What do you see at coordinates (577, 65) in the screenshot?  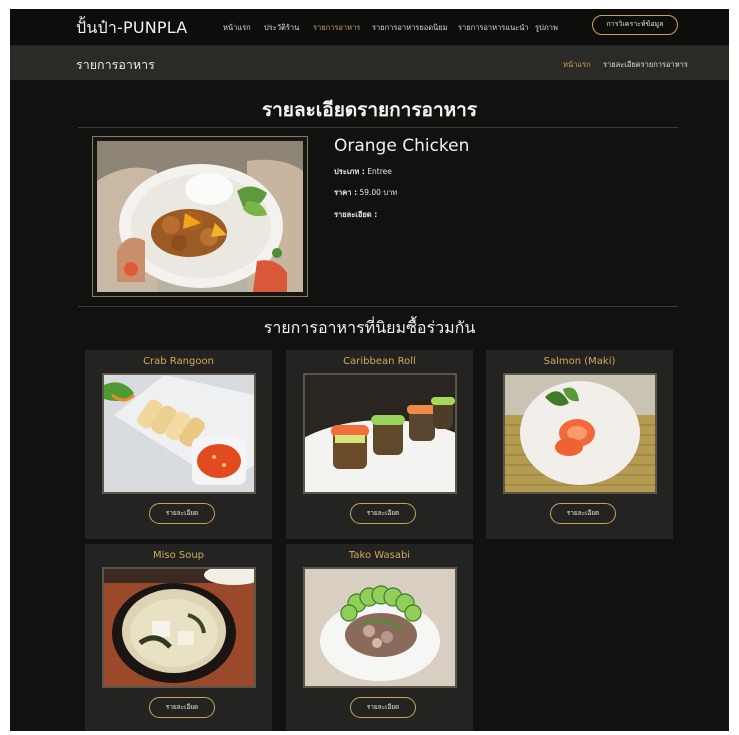 I see `breadcrumb-home: หน้าแรก` at bounding box center [577, 65].